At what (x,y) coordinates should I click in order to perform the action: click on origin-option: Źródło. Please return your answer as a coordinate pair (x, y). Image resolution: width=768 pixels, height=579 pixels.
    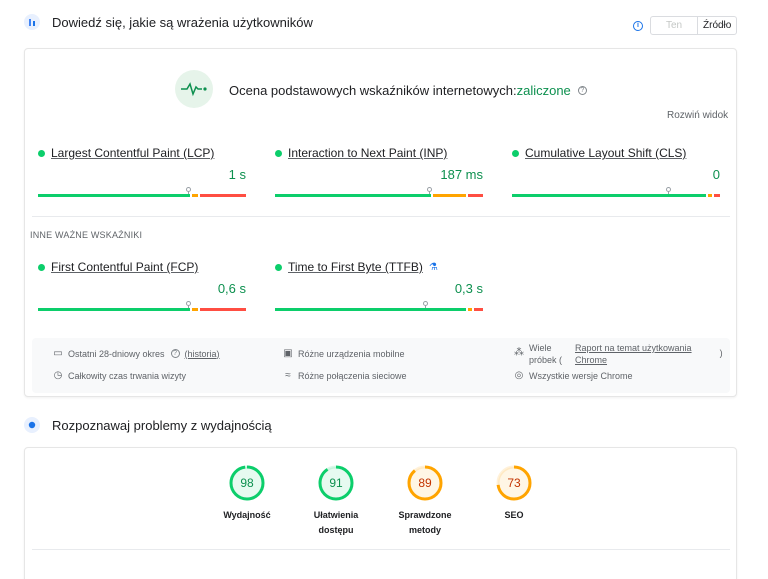
    Looking at the image, I should click on (717, 25).